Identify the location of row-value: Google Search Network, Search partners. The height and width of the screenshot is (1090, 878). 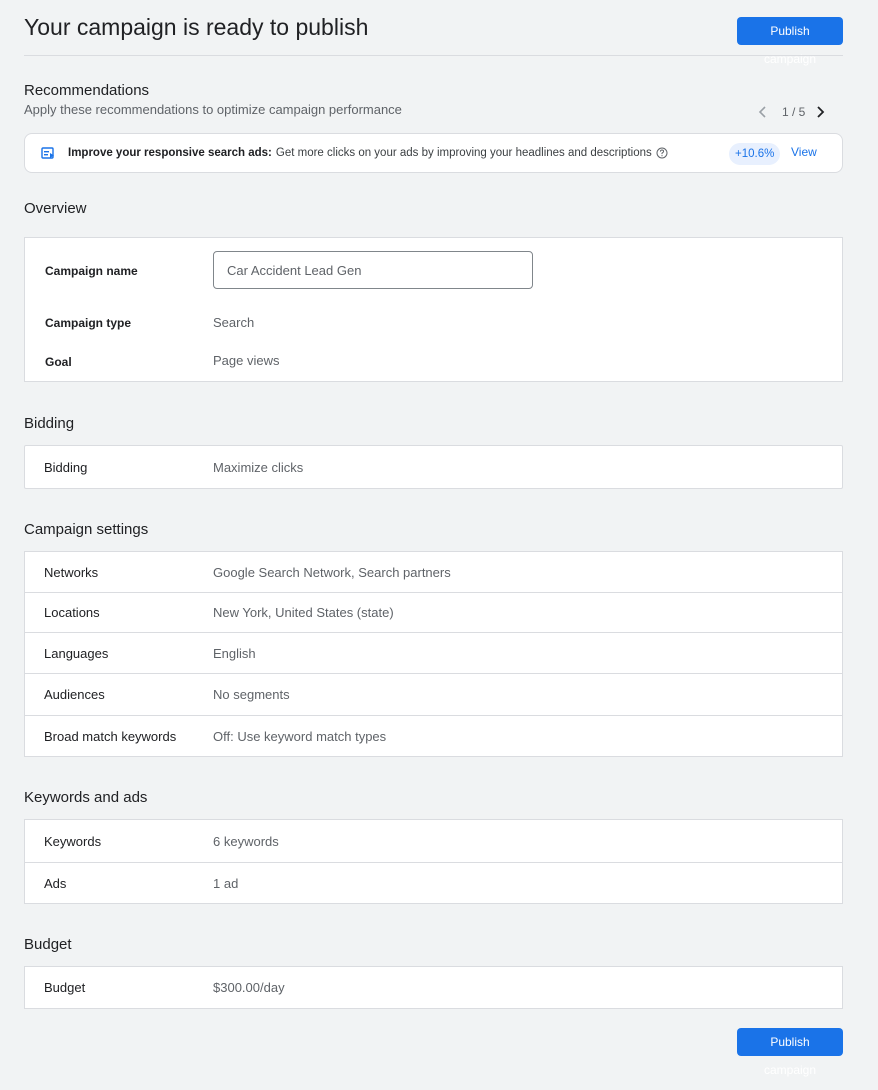
(332, 572).